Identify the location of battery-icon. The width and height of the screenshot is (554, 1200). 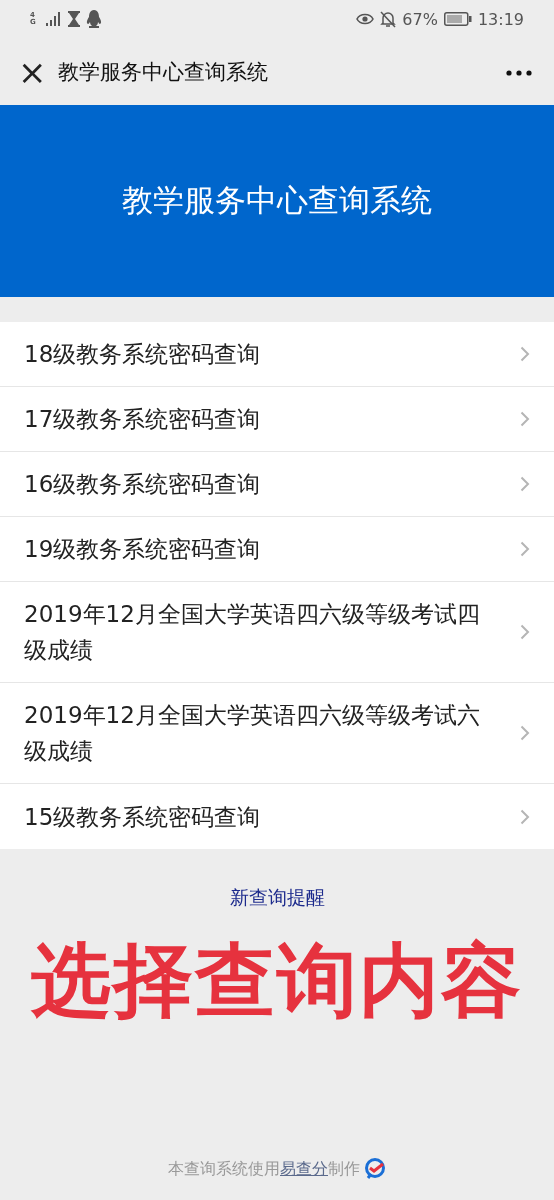
(457, 19).